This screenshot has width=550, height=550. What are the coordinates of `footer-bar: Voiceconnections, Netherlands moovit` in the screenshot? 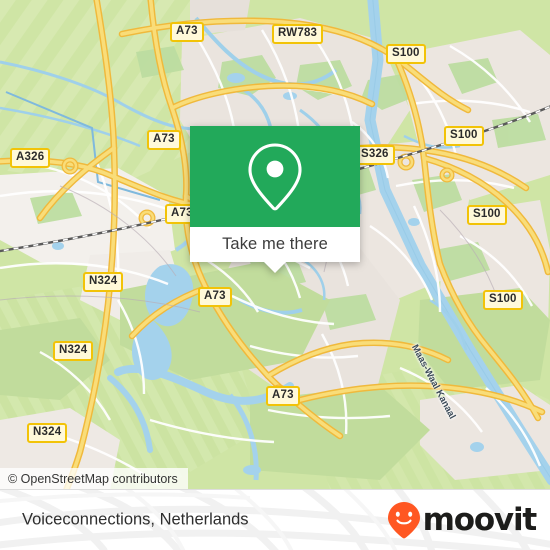 It's located at (275, 520).